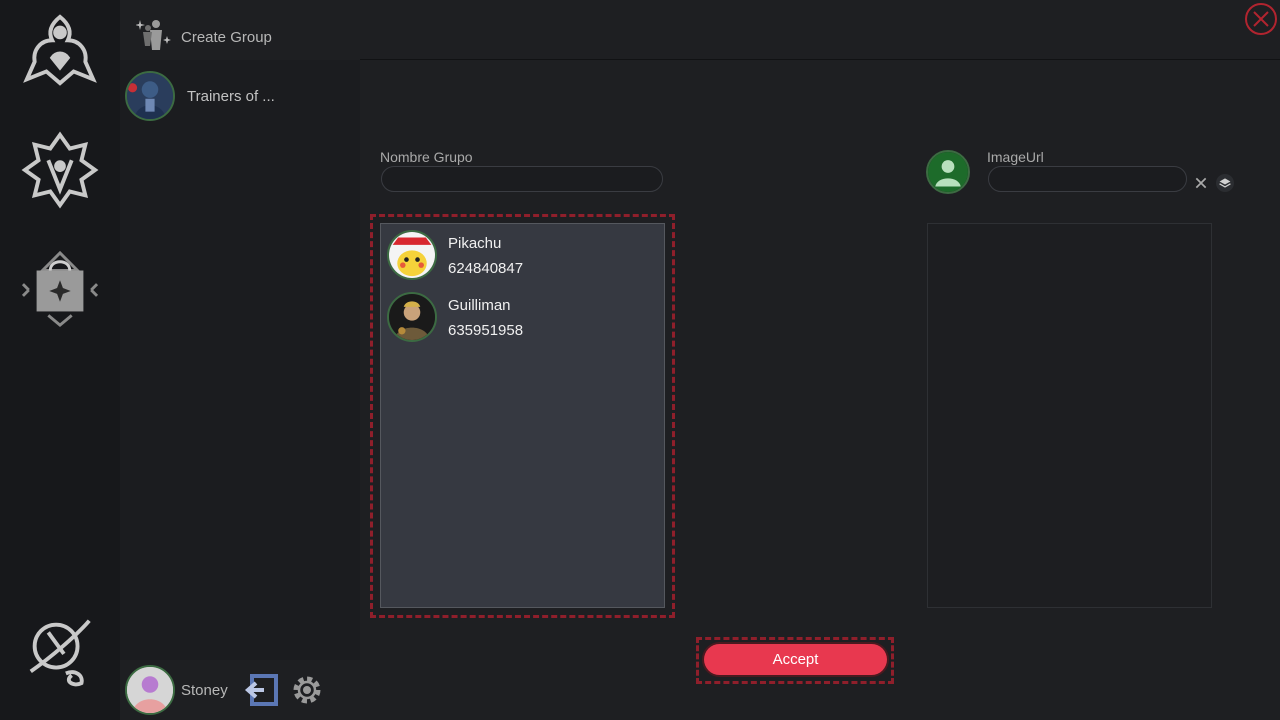 The height and width of the screenshot is (720, 1280). Describe the element at coordinates (1069, 415) in the screenshot. I see `image-preview-area` at that location.